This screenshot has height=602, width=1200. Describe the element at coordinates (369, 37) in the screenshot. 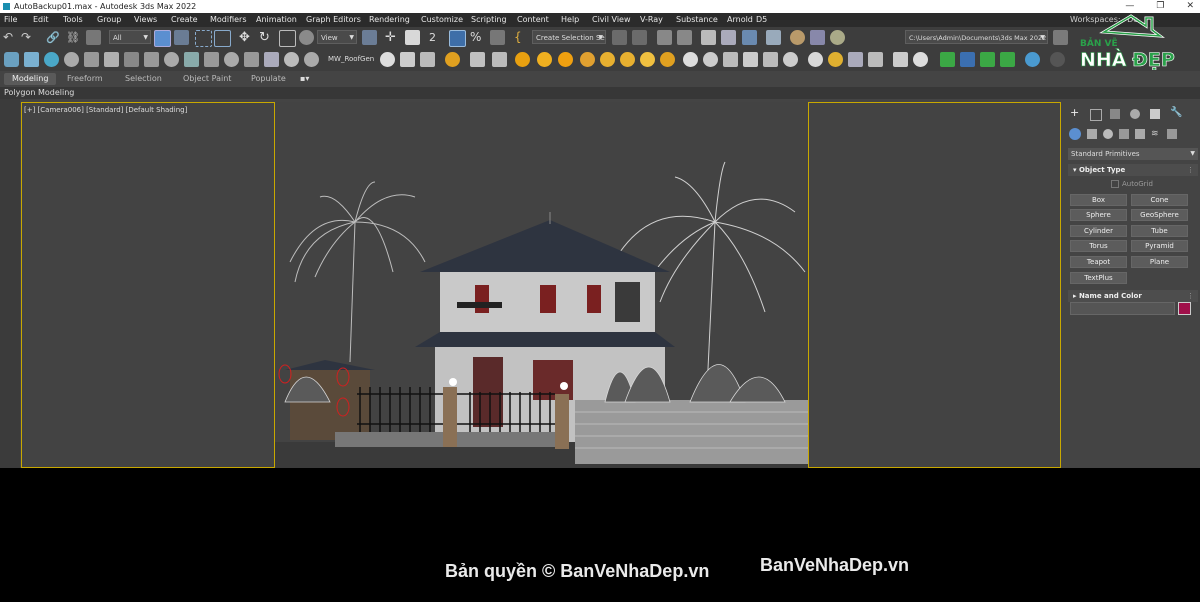

I see `pivot-center-icon` at that location.